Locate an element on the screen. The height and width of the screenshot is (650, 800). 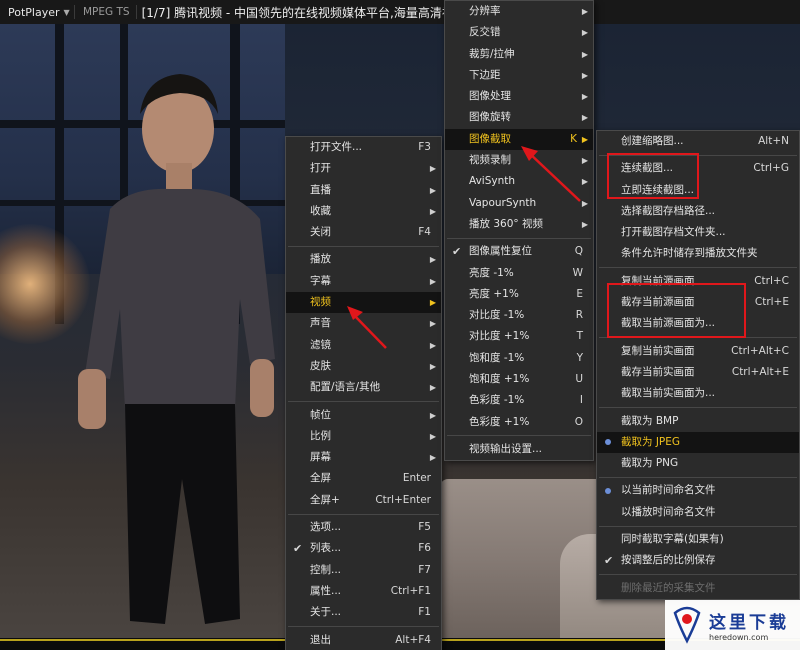
video-menu-item: ✔ 图像属性复位 Q is located at coordinates (519, 251).